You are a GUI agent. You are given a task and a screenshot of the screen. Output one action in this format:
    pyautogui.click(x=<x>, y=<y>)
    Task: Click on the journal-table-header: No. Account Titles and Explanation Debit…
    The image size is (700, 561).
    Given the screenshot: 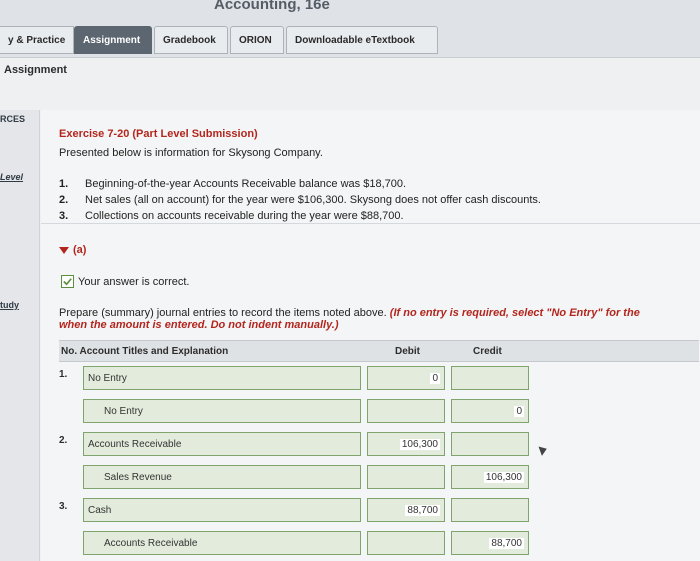 What is the action you would take?
    pyautogui.click(x=379, y=351)
    